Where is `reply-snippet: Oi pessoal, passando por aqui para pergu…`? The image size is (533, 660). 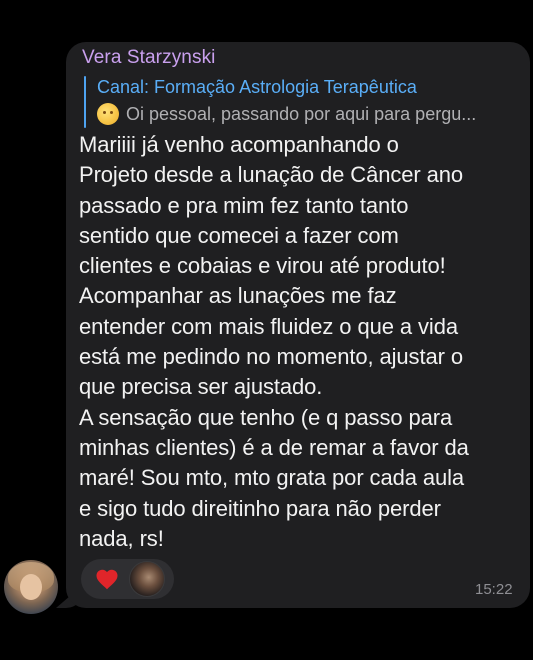 reply-snippet: Oi pessoal, passando por aqui para pergu… is located at coordinates (286, 114).